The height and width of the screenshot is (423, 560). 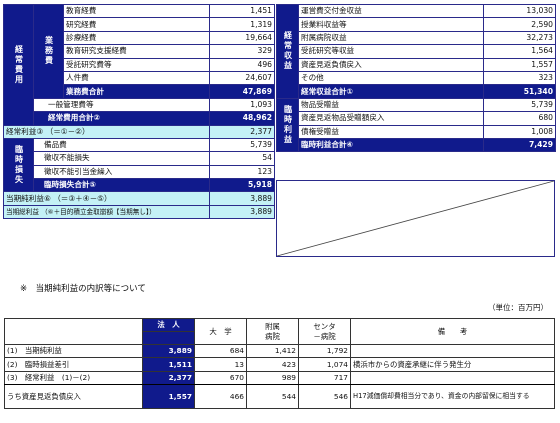 What do you see at coordinates (242, 172) in the screenshot?
I see `extra-loss-item-value: 123` at bounding box center [242, 172].